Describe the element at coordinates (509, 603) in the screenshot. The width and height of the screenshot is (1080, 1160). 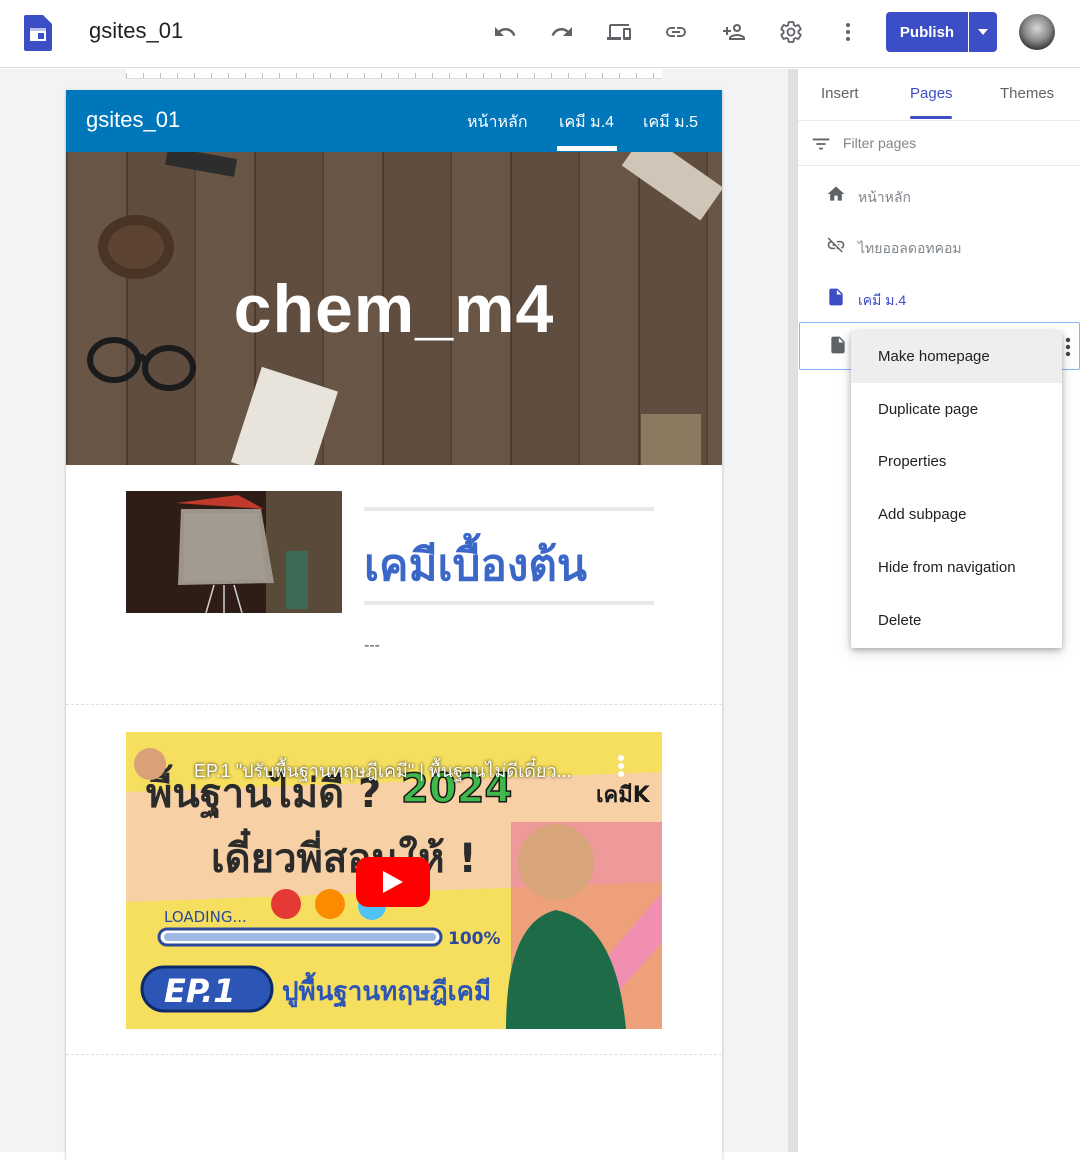
I see `divider-bottom` at that location.